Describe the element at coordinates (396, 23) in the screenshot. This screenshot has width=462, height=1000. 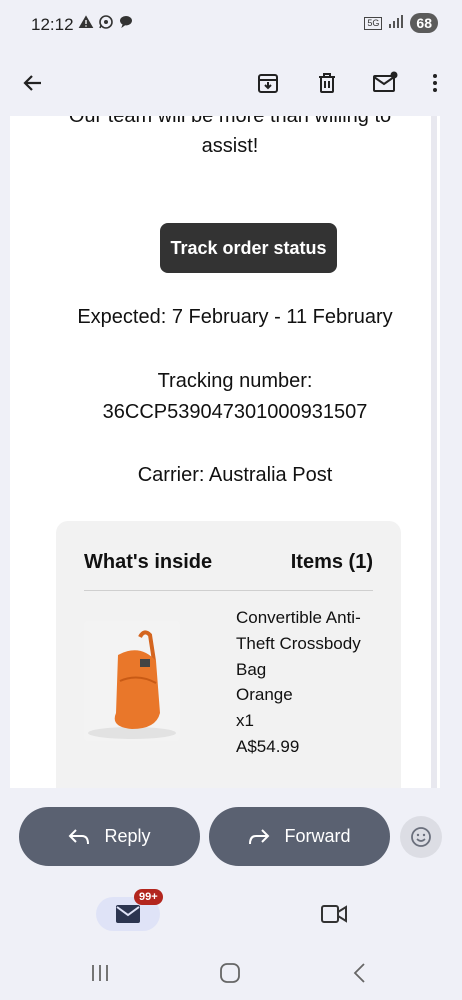
I see `signal-icon` at that location.